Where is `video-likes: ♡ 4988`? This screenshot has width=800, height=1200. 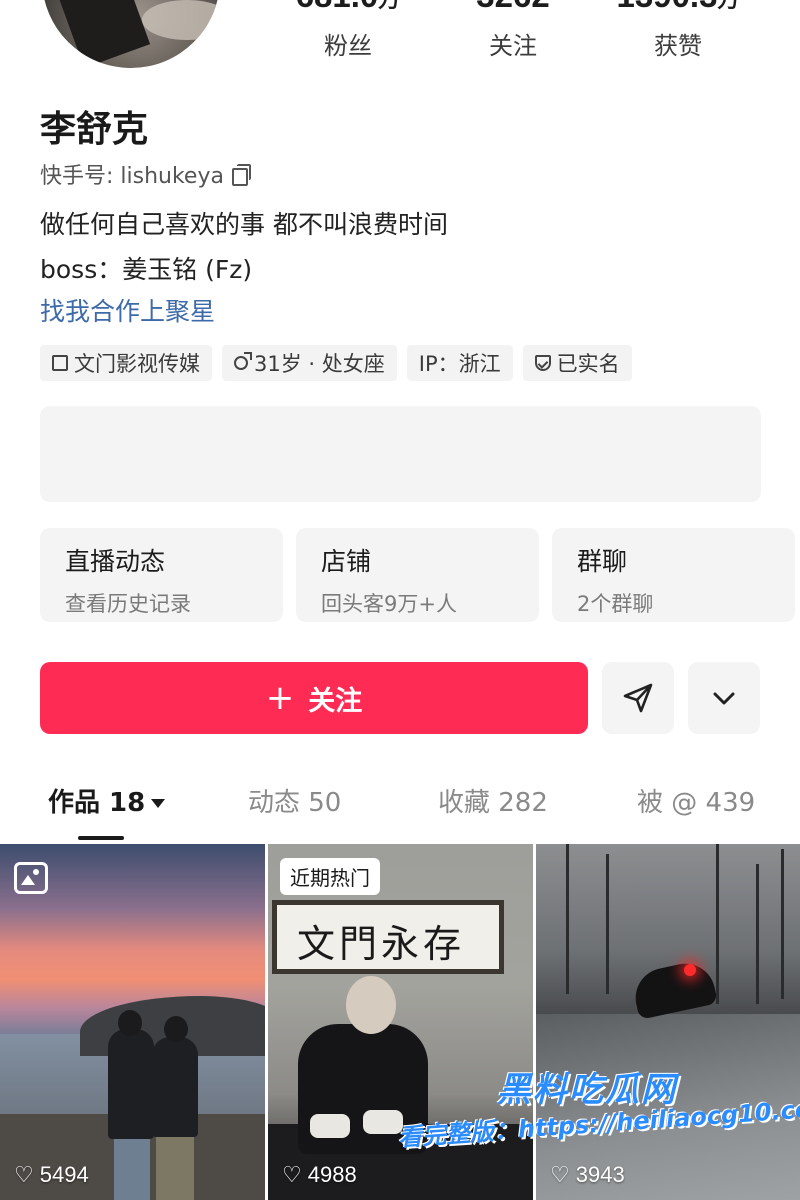 video-likes: ♡ 4988 is located at coordinates (319, 1175).